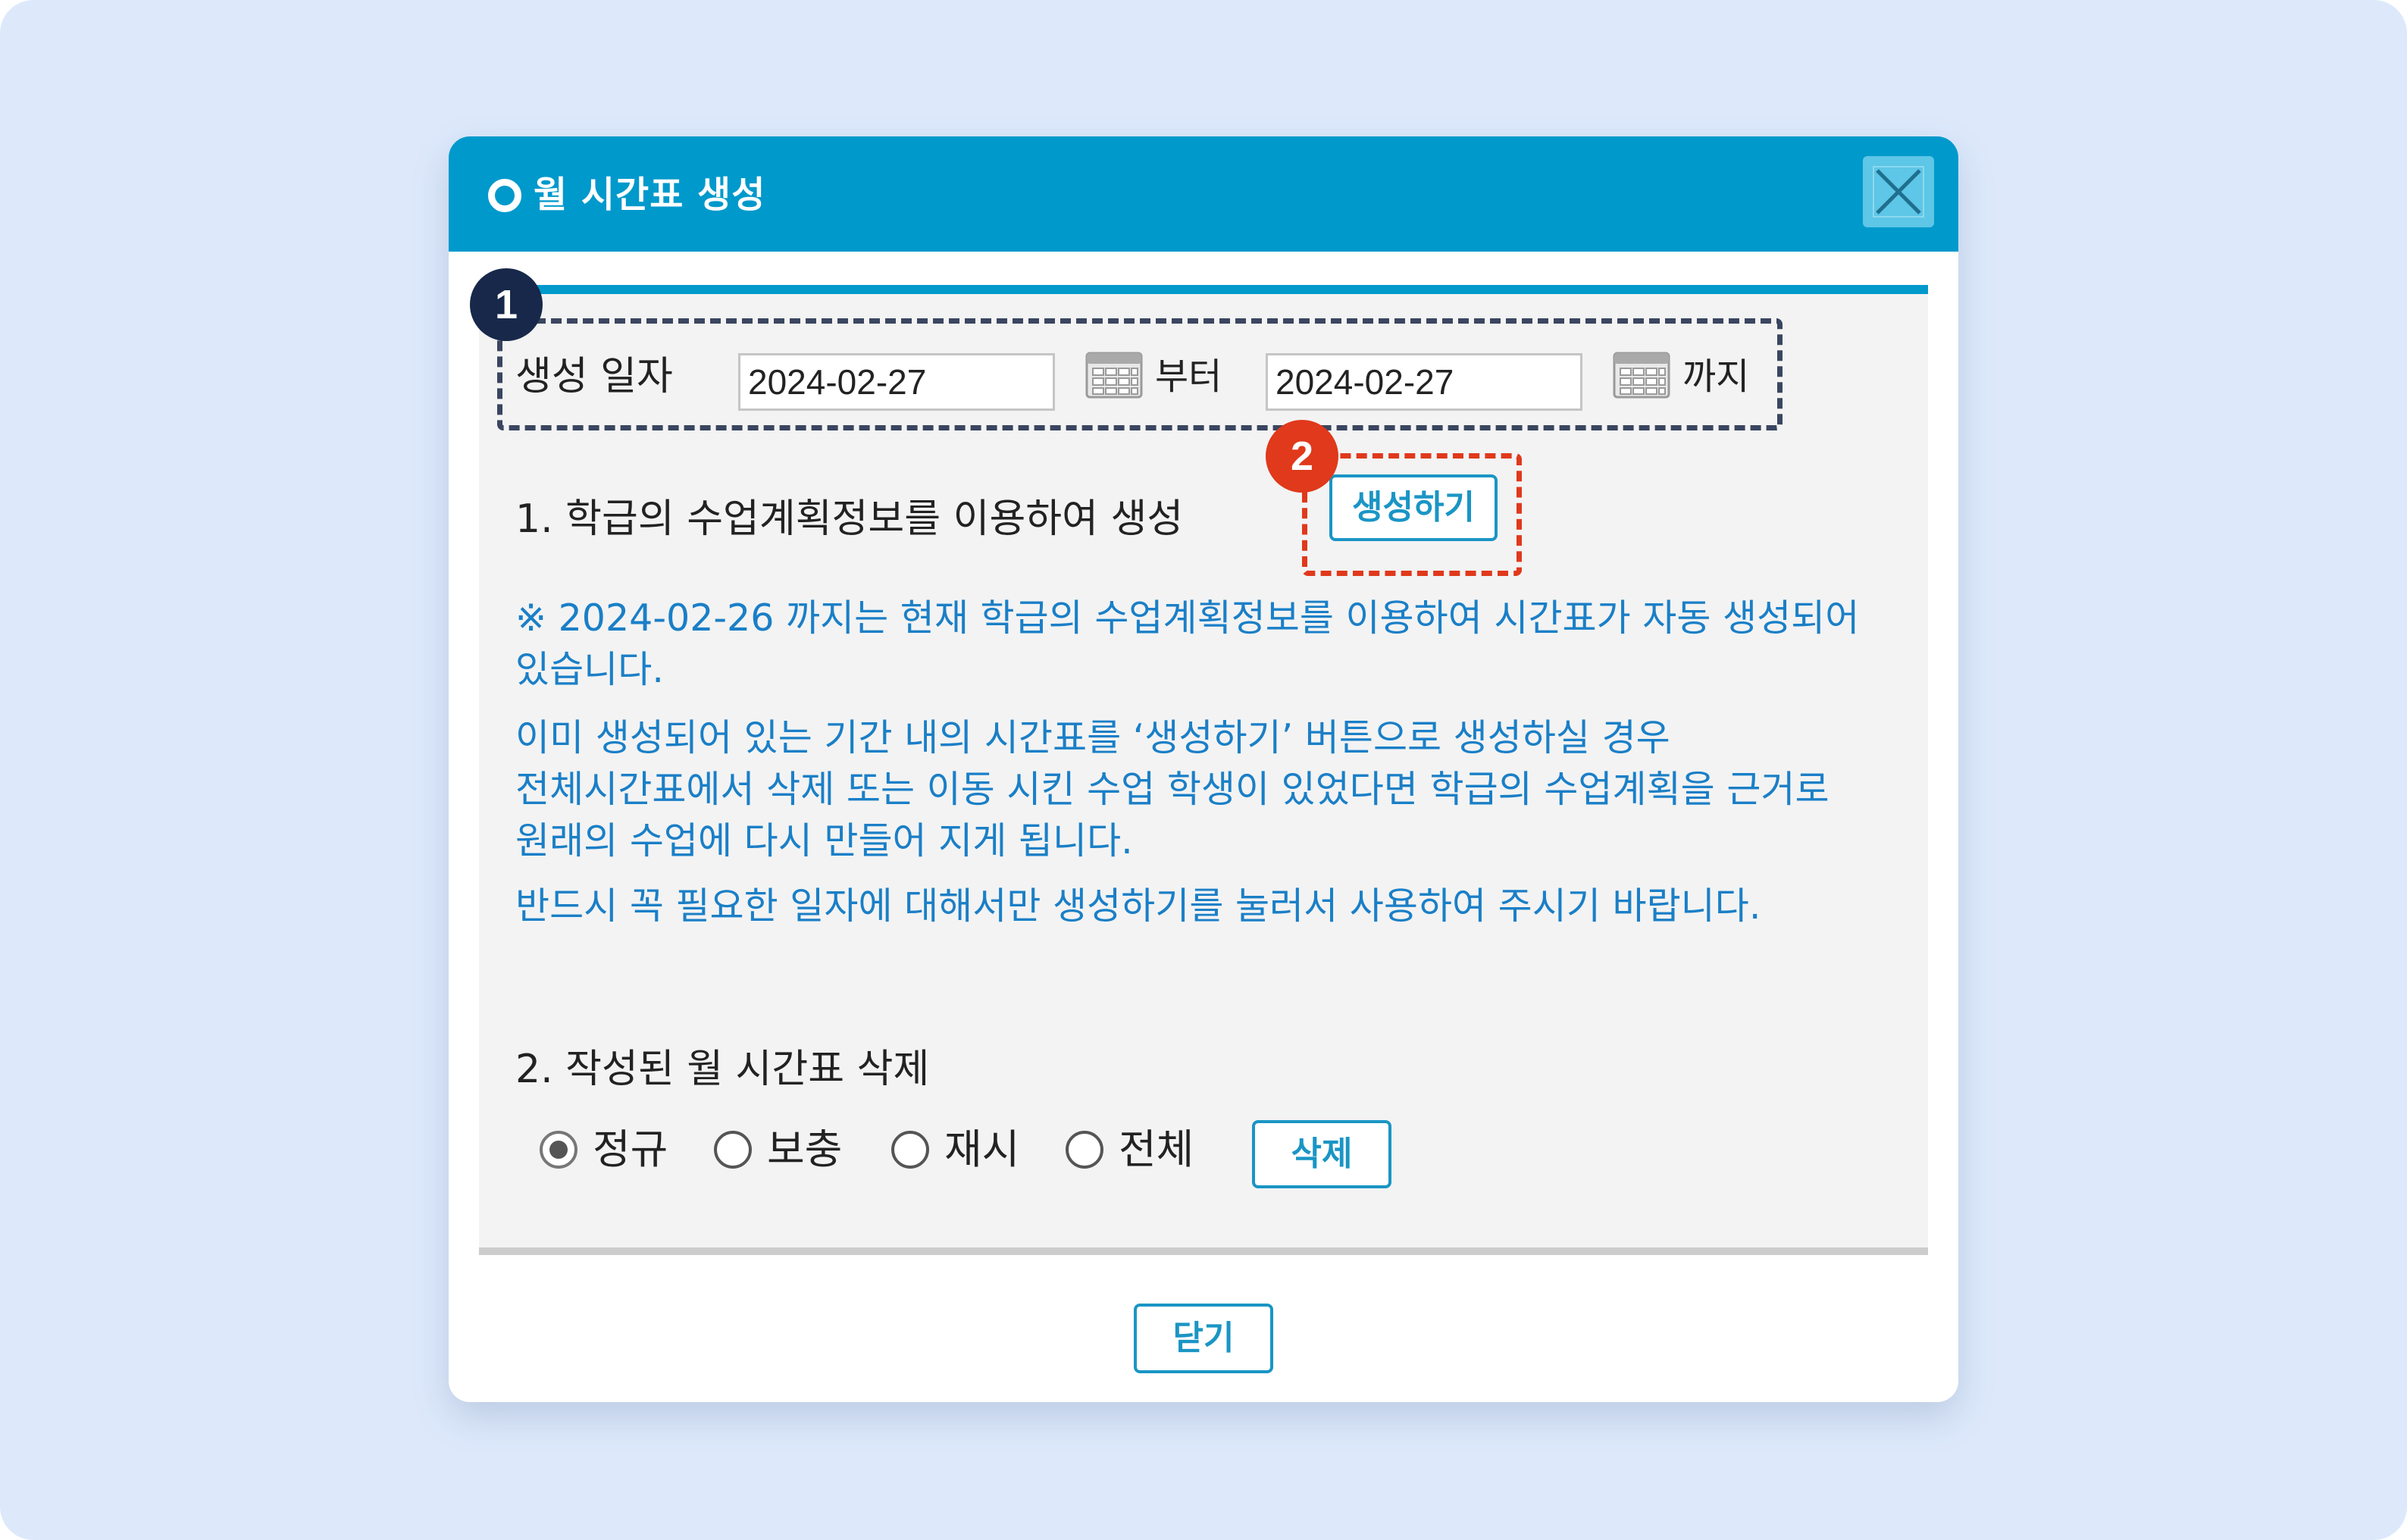 This screenshot has width=2407, height=1540. What do you see at coordinates (1203, 194) in the screenshot?
I see `dialog-titlebar: 월 시간표 생성` at bounding box center [1203, 194].